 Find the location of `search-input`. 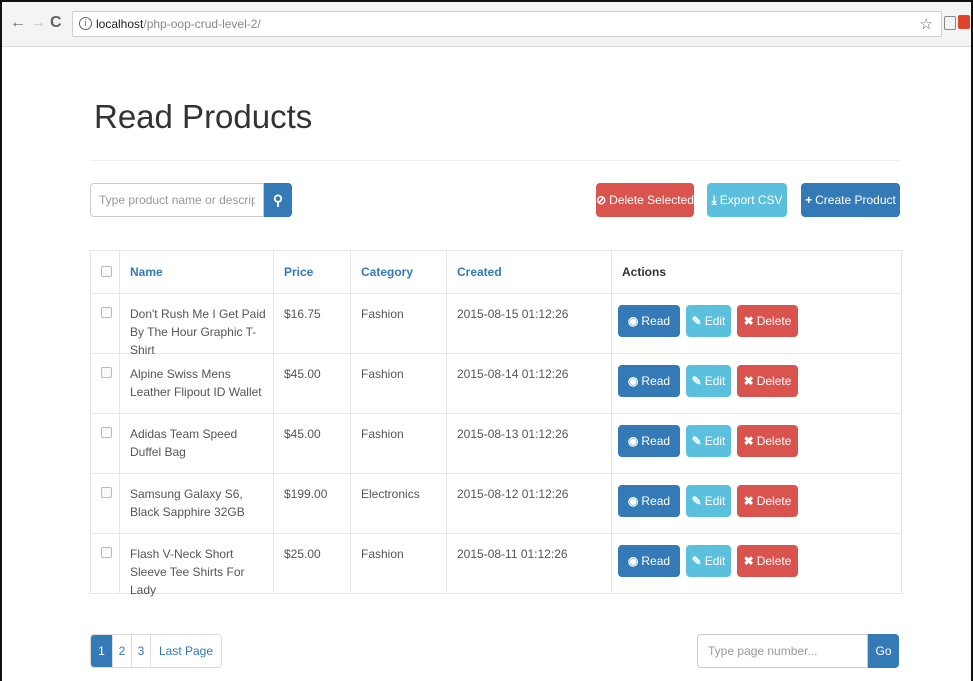

search-input is located at coordinates (177, 200).